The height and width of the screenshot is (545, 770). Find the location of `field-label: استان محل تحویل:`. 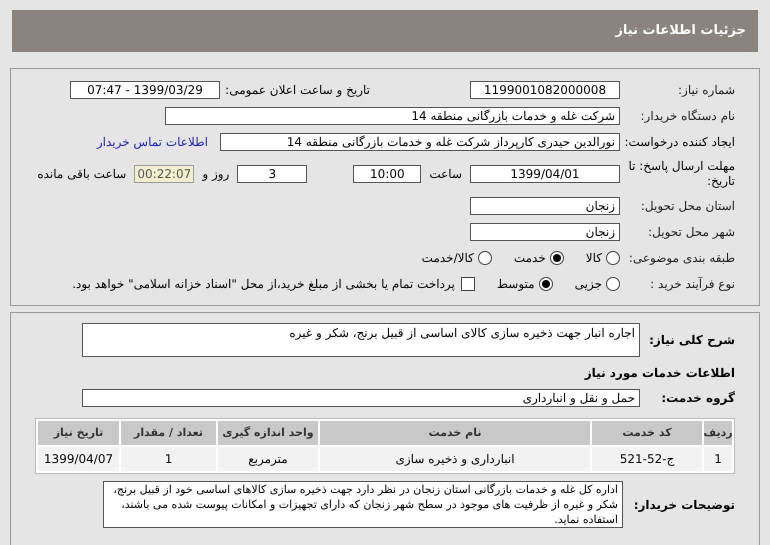

field-label: استان محل تحویل: is located at coordinates (687, 206).